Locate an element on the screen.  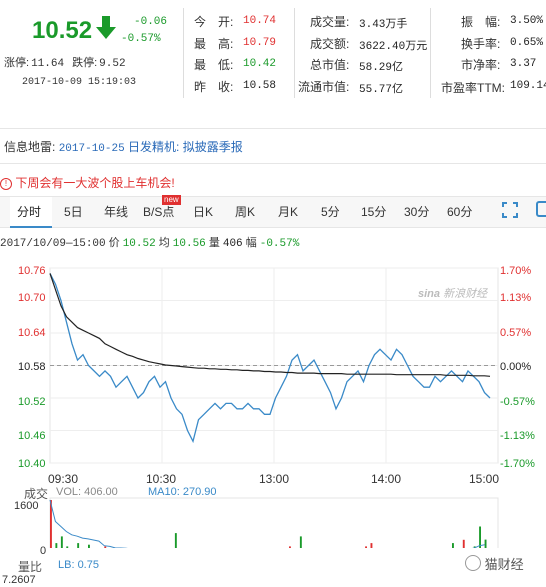
tab-5min: 5分 is located at coordinates (330, 211).